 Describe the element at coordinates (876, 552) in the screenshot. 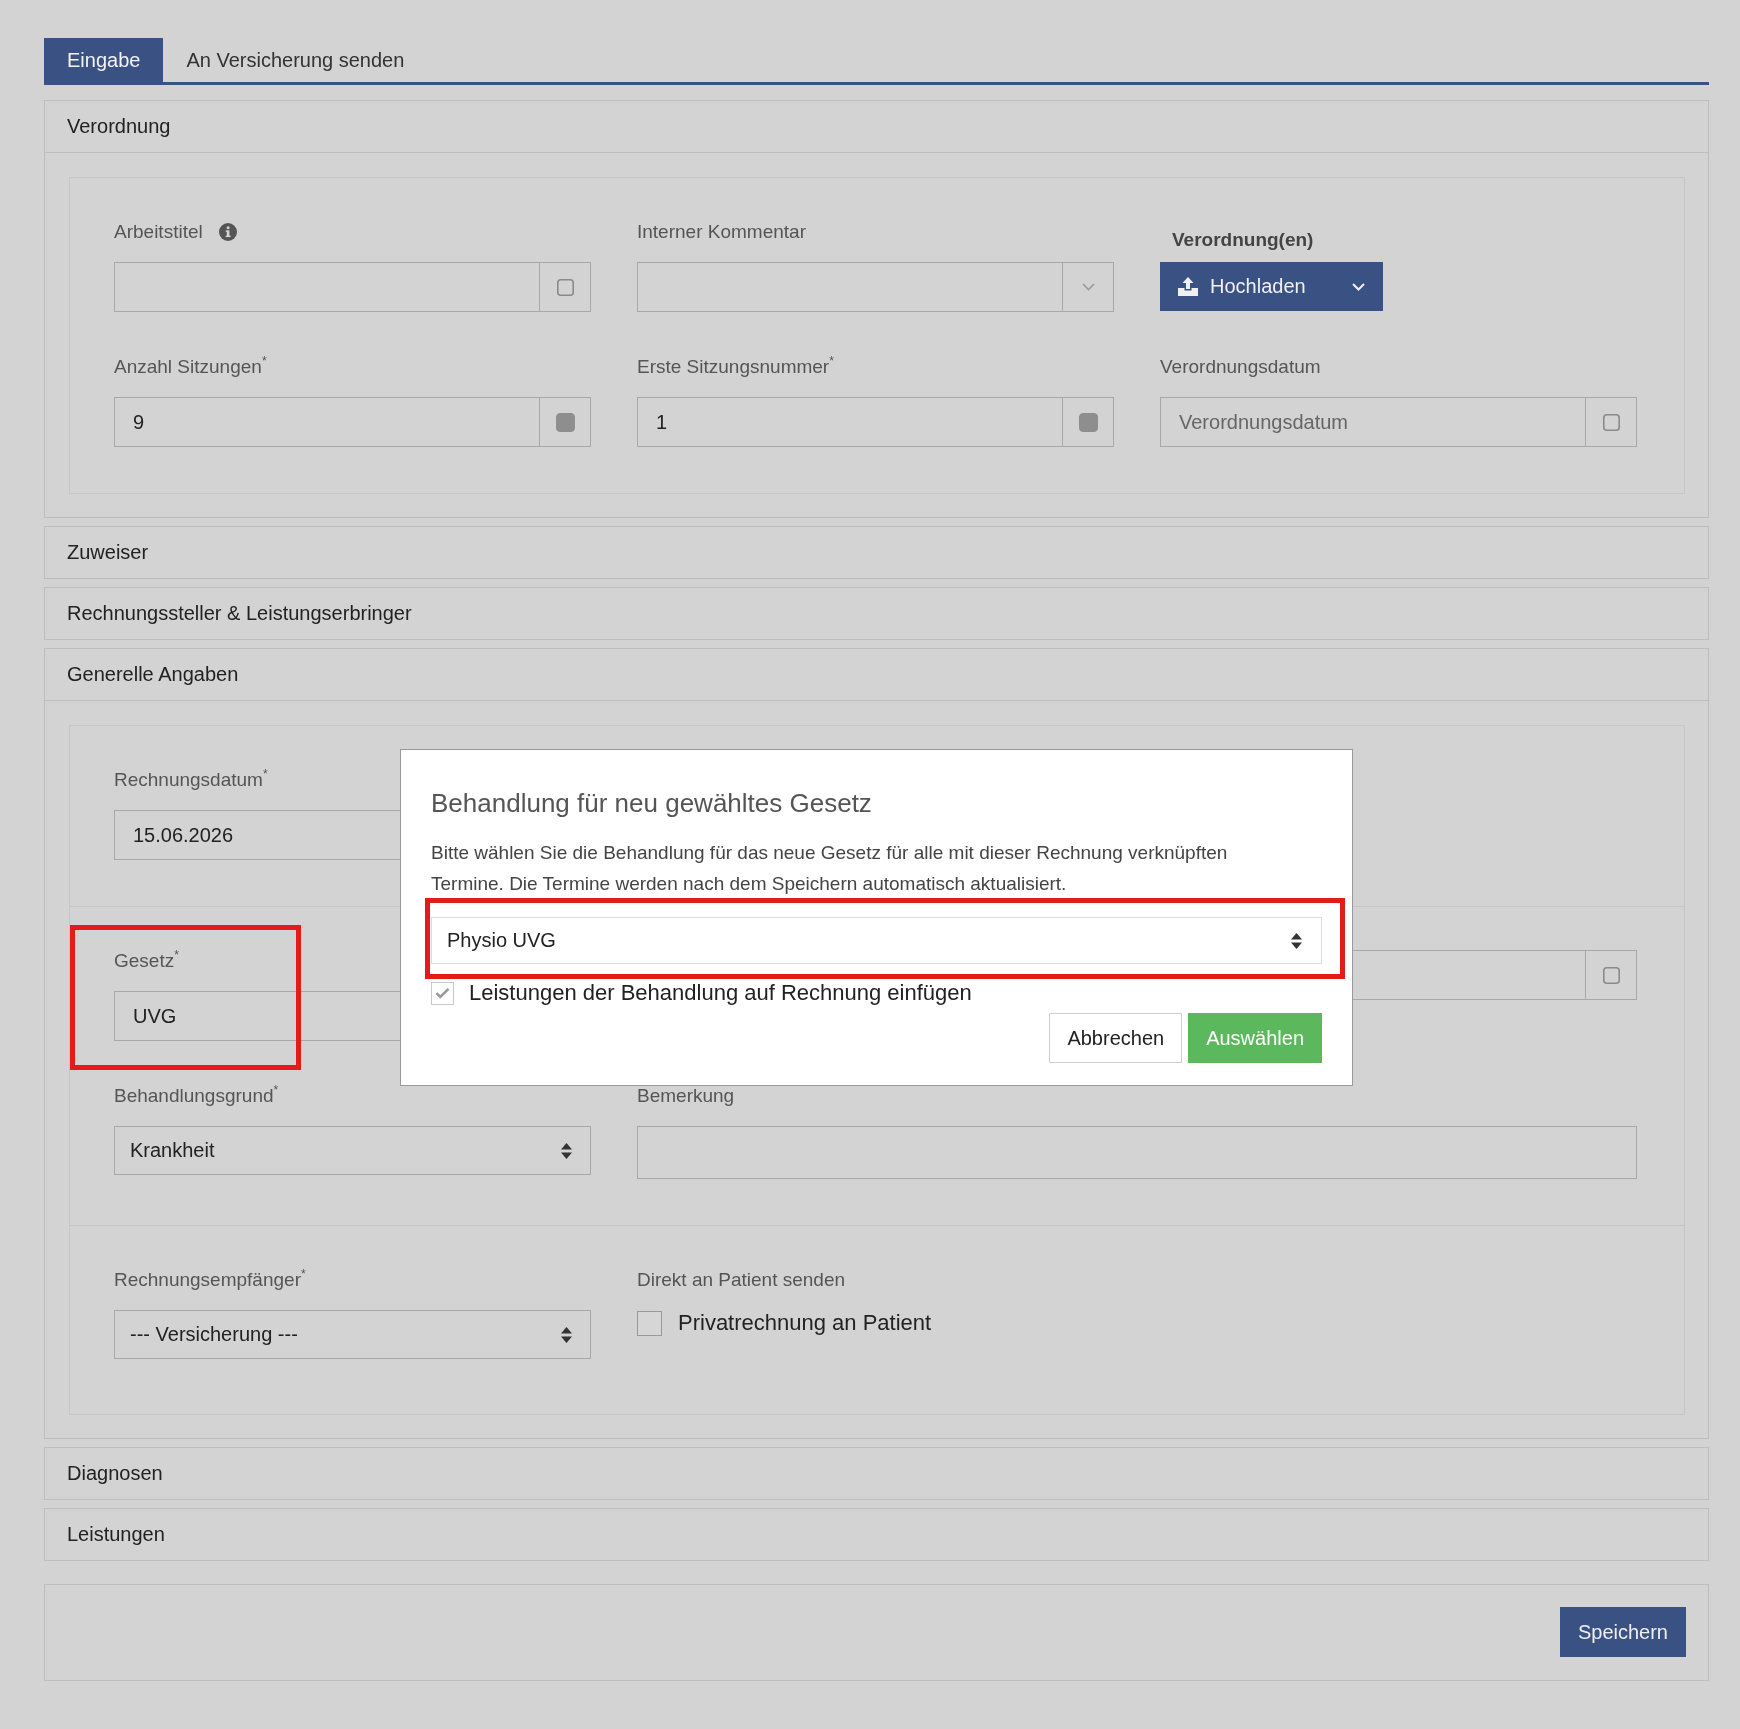

I see `accordion-header: Zuweiser` at that location.